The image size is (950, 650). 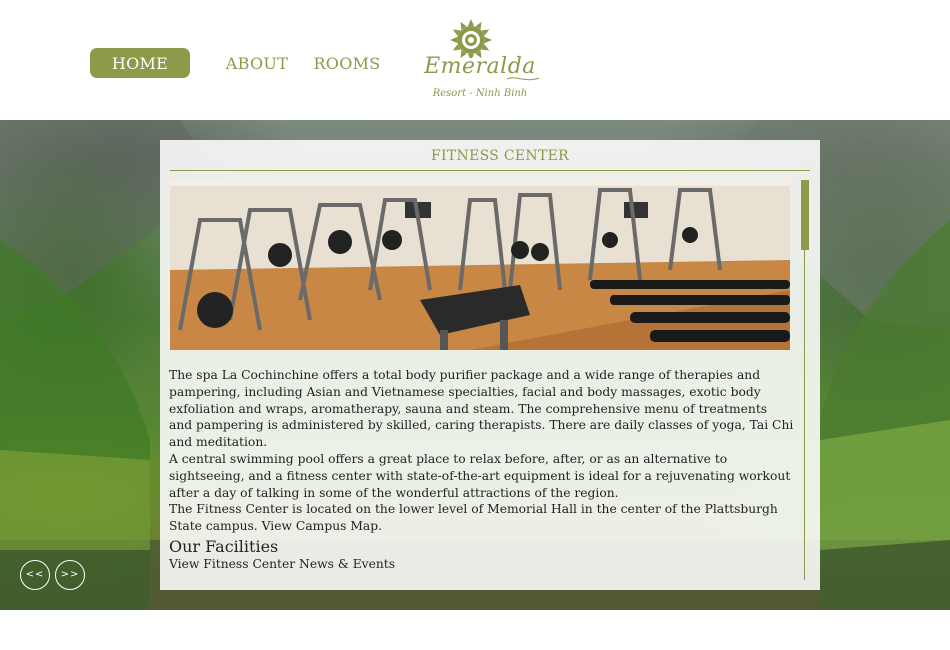 I want to click on page-title: FITNESS CENTER, so click(x=500, y=156).